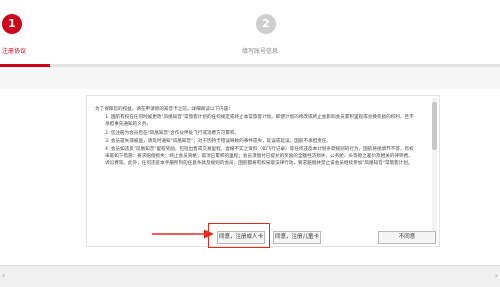  What do you see at coordinates (250, 78) in the screenshot?
I see `section-gap` at bounding box center [250, 78].